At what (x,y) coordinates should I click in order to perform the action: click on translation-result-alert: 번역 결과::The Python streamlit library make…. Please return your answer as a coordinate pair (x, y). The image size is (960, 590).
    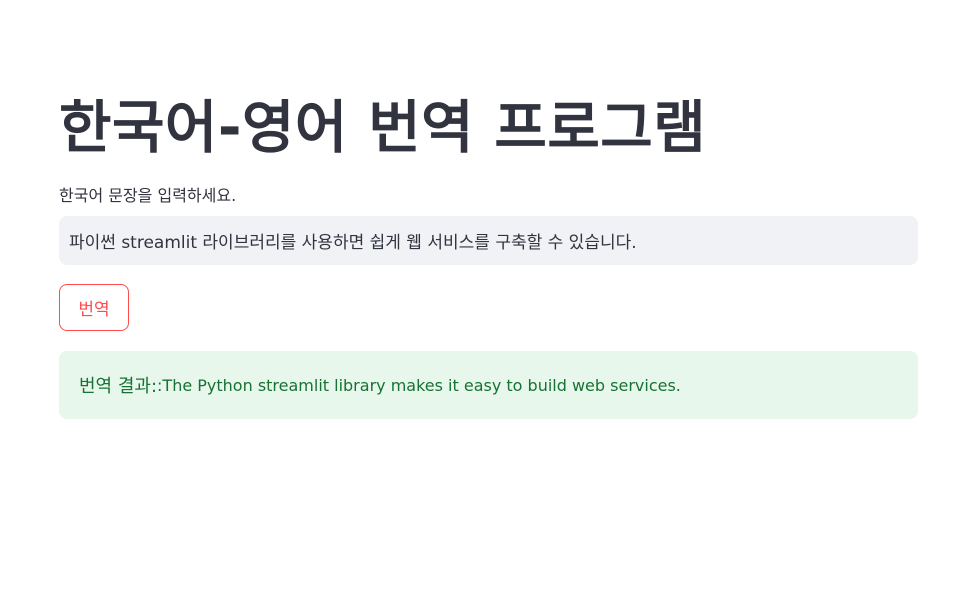
    Looking at the image, I should click on (488, 385).